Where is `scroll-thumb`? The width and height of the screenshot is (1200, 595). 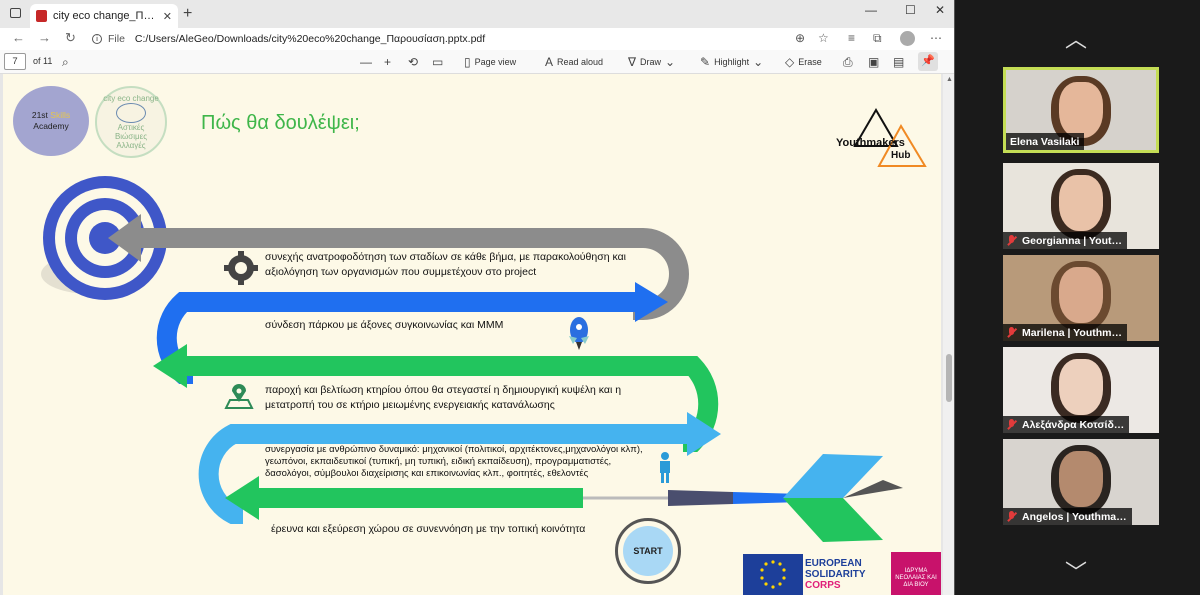
scroll-thumb is located at coordinates (949, 378).